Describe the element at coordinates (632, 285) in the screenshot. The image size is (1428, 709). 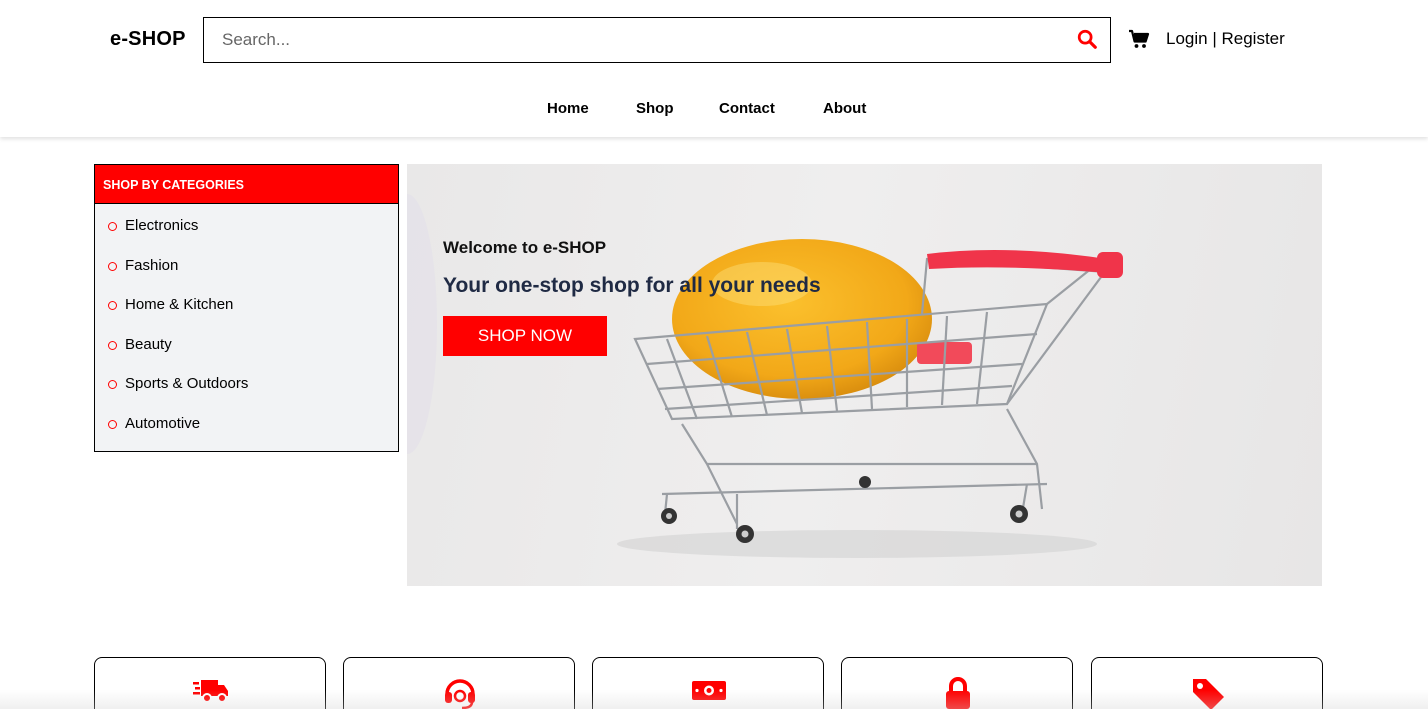
I see `hero-tagline: Your one-stop shop for all your needs` at that location.